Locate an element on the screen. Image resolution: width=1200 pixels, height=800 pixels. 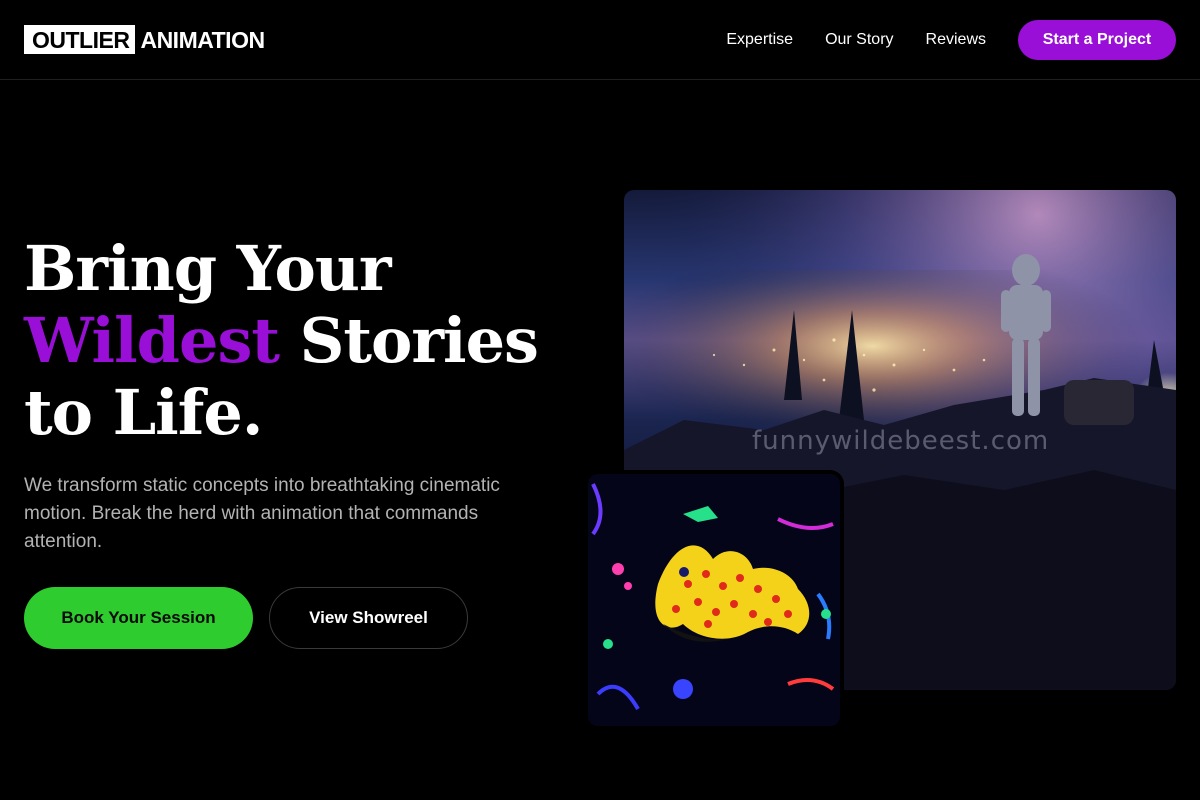
headline-line-2-rest: Stories is located at coordinates (409, 340).